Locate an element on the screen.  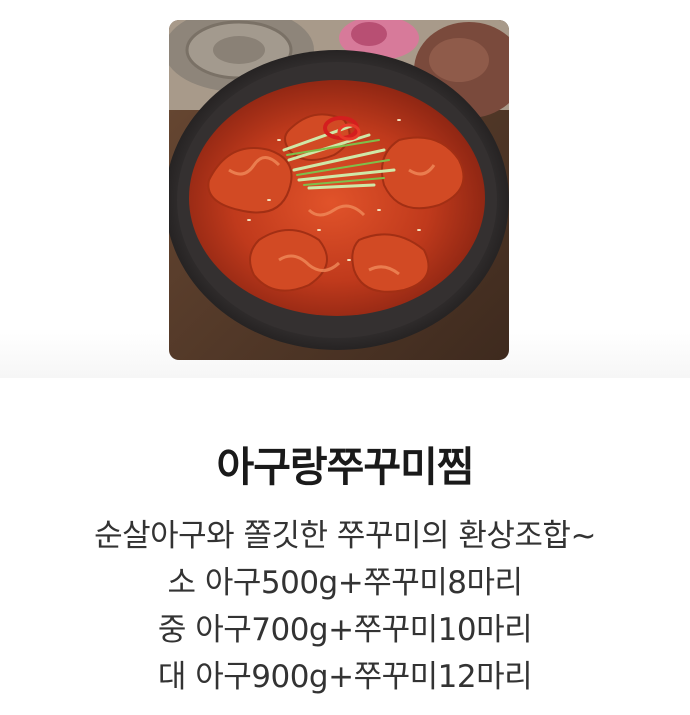
description-line: 중 아구700g+쭈꾸미10마리 is located at coordinates (345, 630).